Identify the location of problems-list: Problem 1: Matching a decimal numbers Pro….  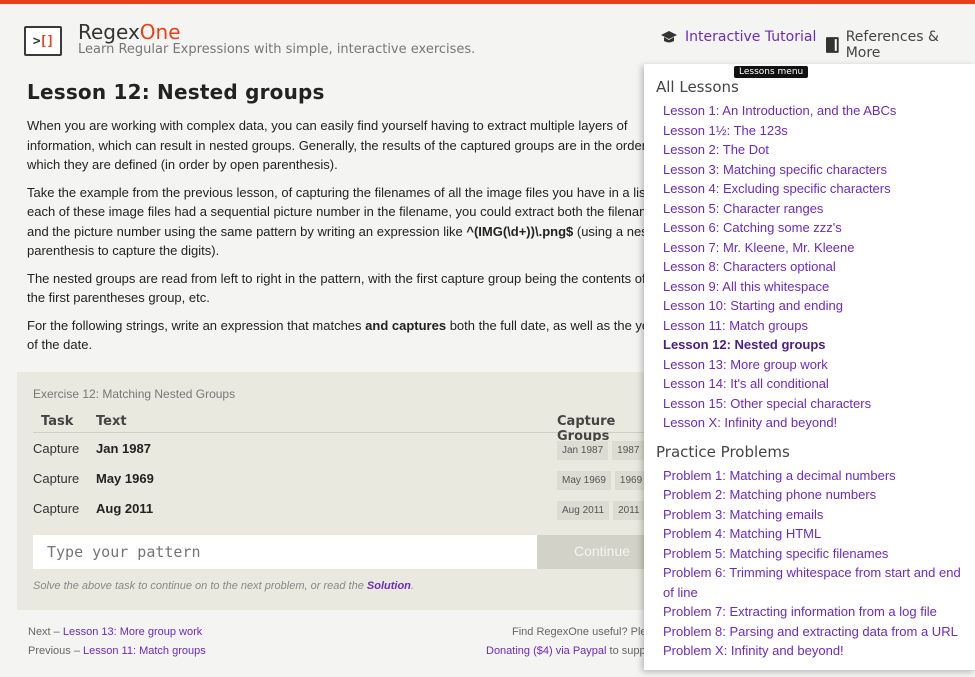
(815, 563).